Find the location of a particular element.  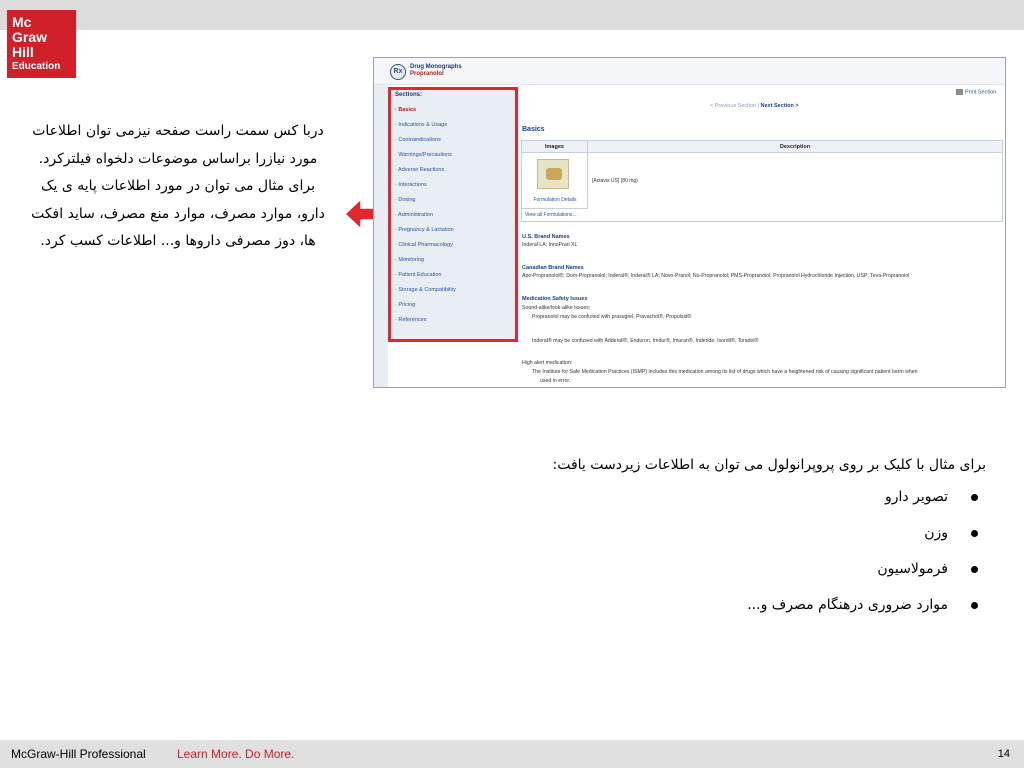

footer-brand: McGraw-Hill Professional is located at coordinates (78, 754).